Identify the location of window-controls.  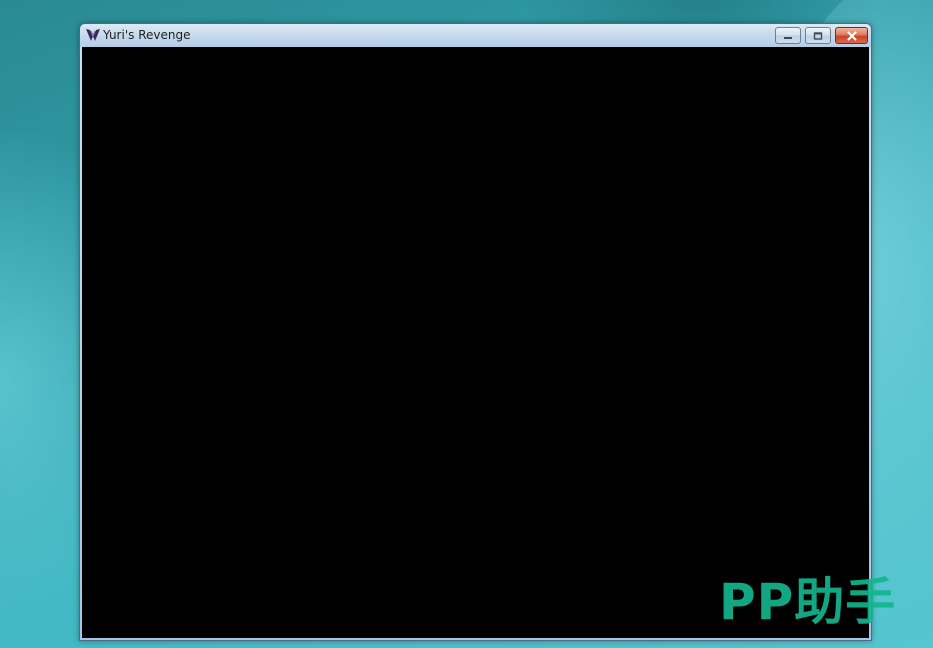
(821, 35).